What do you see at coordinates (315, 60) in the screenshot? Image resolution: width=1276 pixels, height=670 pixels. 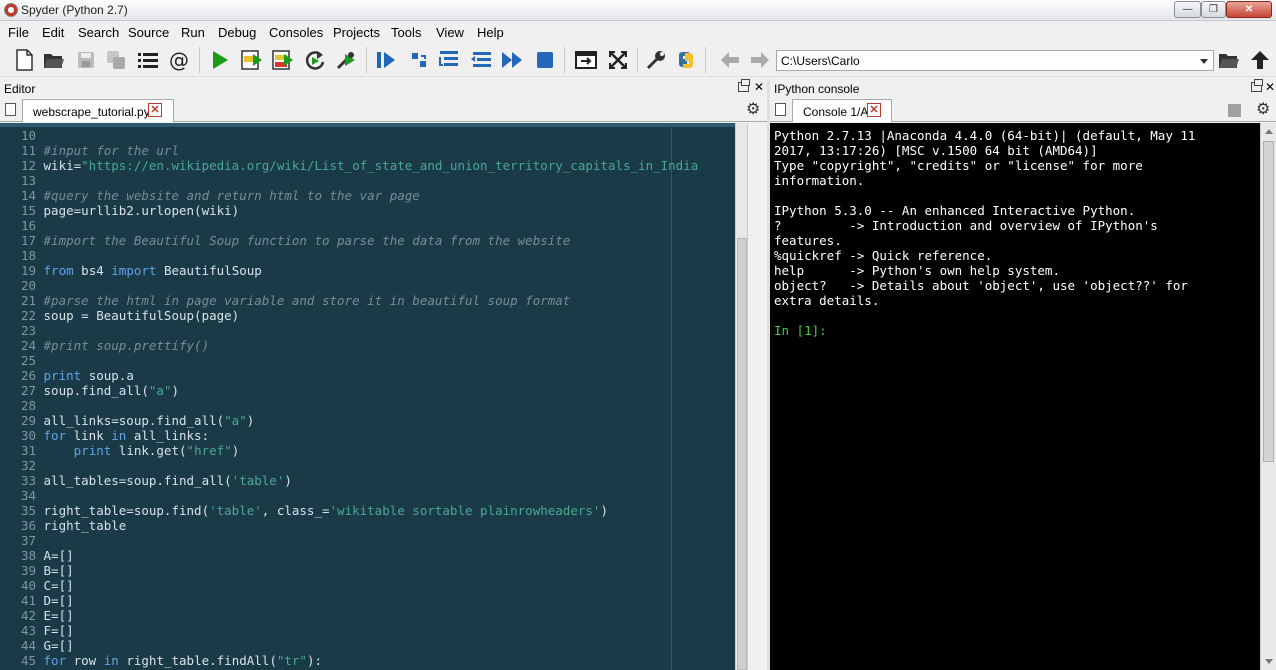 I see `rerun-icon` at bounding box center [315, 60].